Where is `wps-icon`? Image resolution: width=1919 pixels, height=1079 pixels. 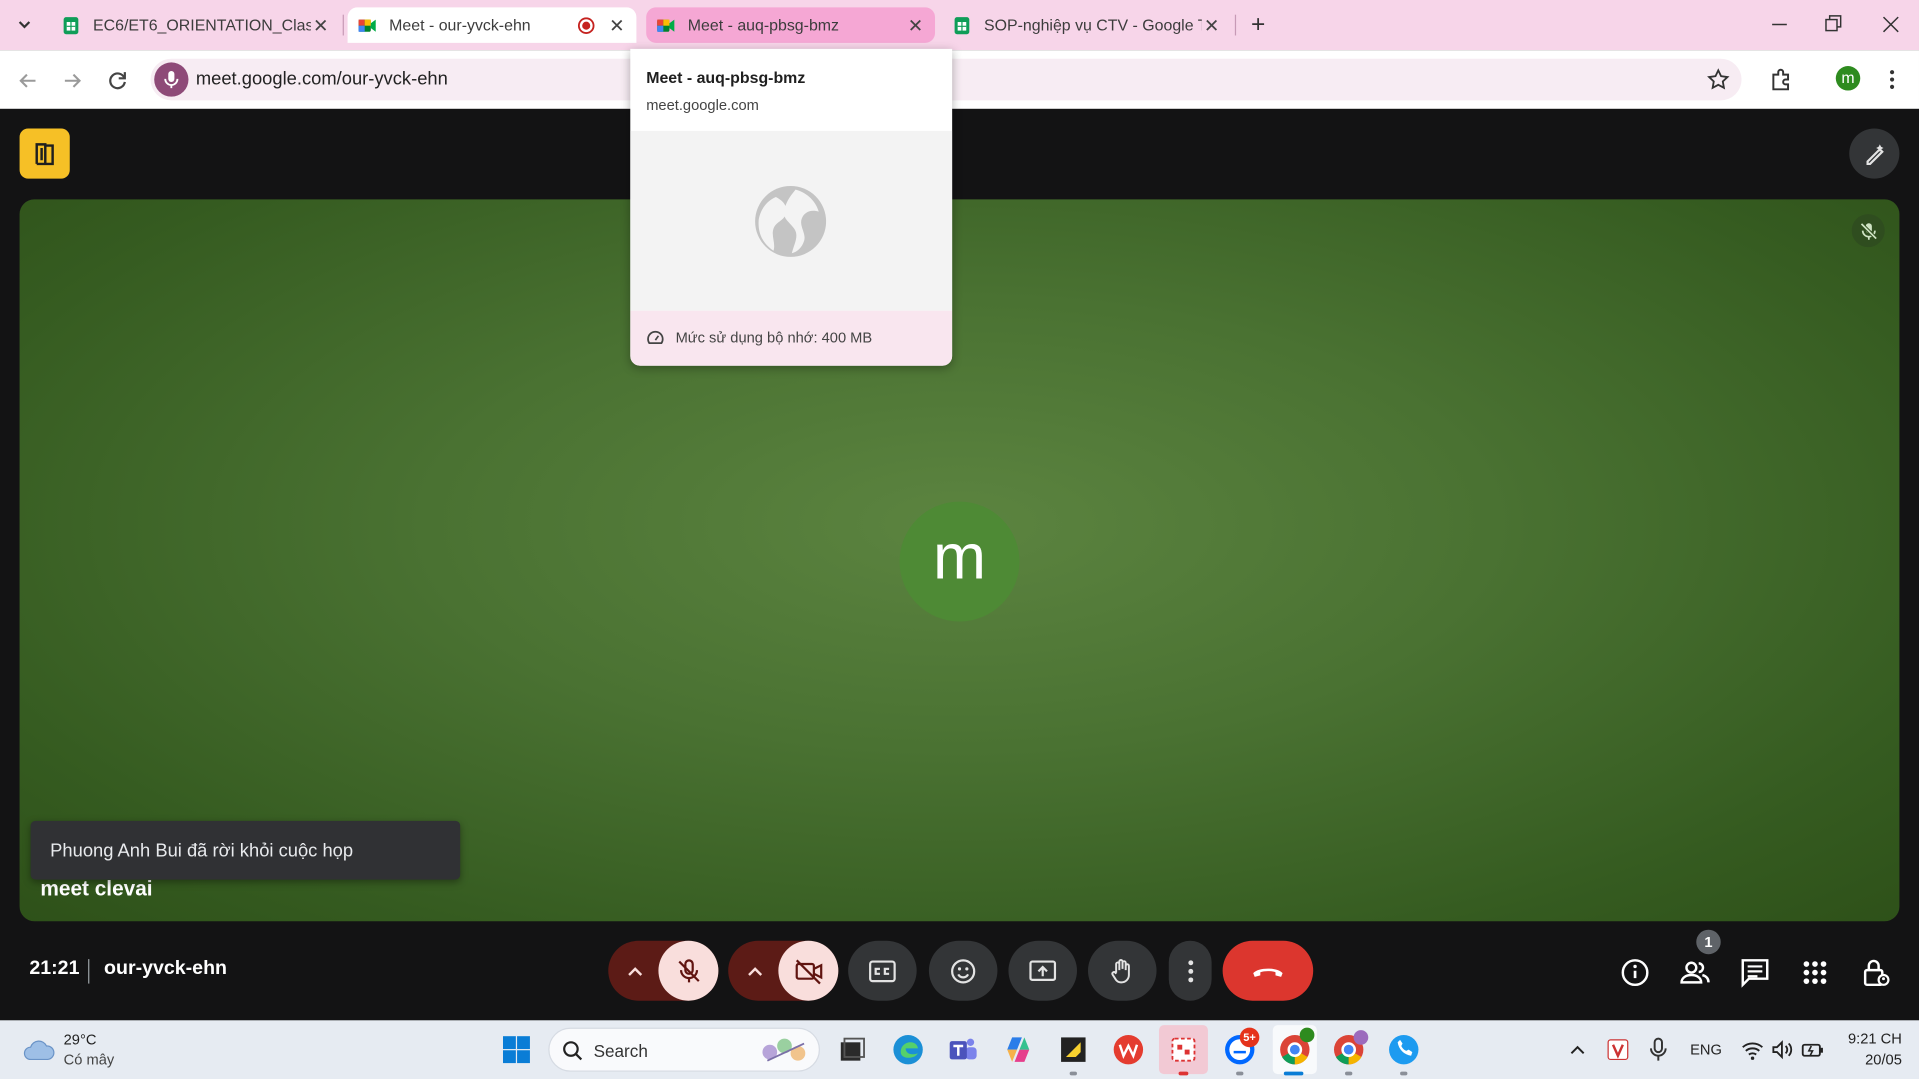
wps-icon is located at coordinates (1128, 1049).